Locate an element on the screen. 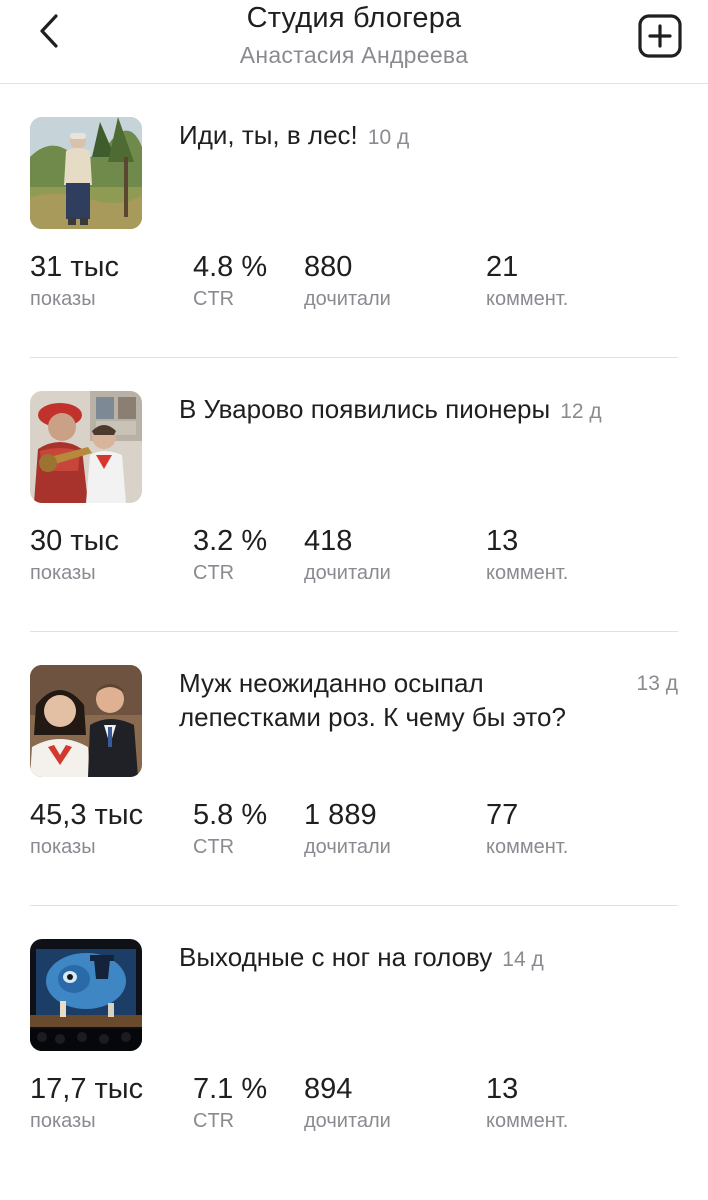 This screenshot has height=1200, width=708. read-stat: 1 889 дочитали is located at coordinates (347, 829).